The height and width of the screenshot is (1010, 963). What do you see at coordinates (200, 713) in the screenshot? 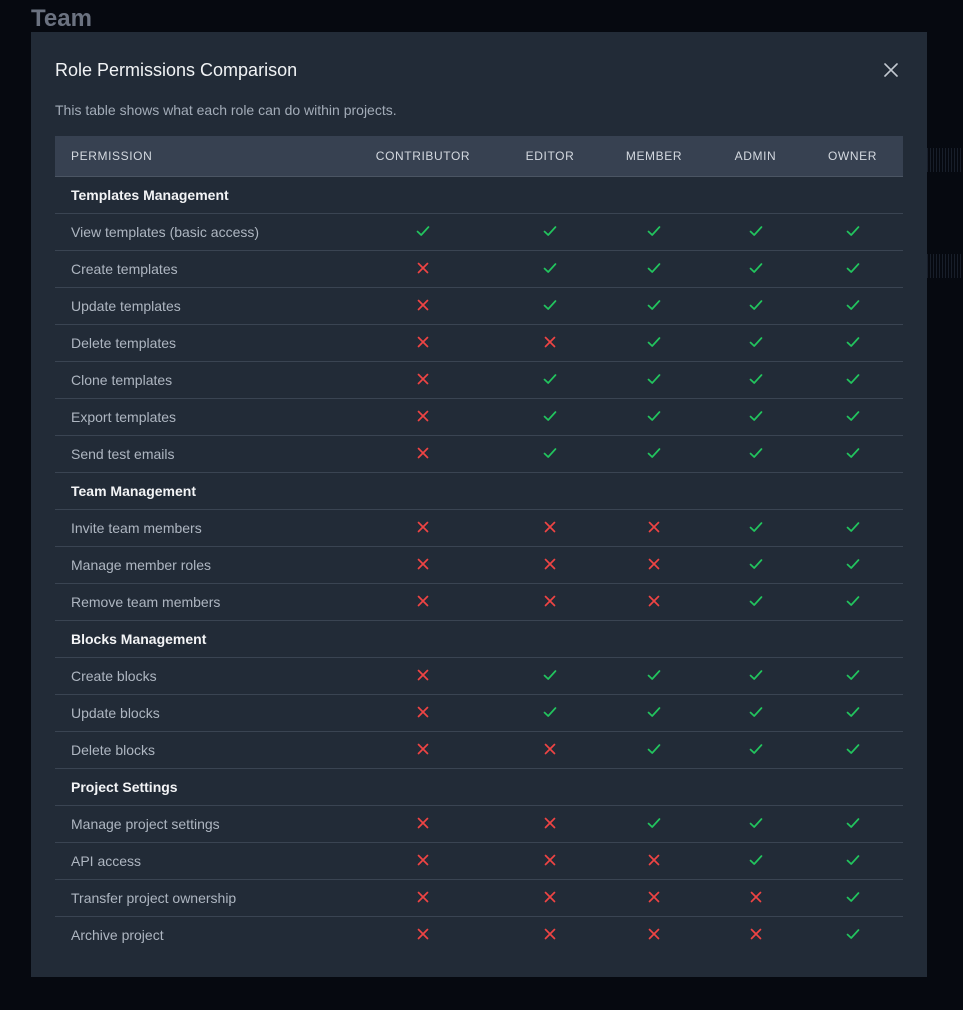
I see `permission-label: Update blocks` at bounding box center [200, 713].